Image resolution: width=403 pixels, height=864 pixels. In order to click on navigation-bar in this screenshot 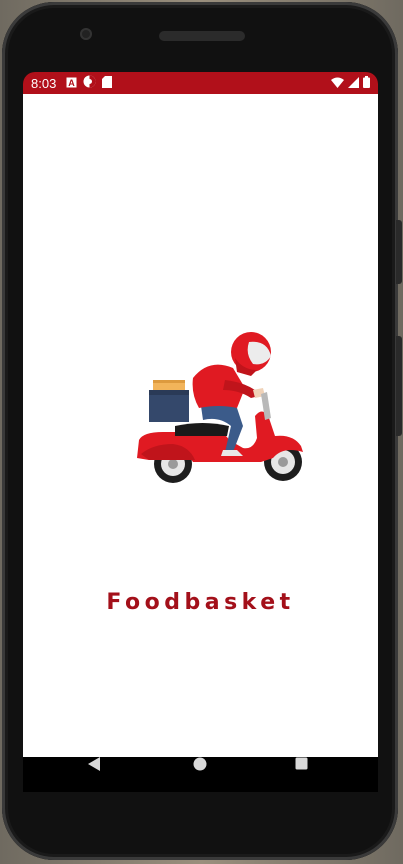, I will do `click(200, 774)`.